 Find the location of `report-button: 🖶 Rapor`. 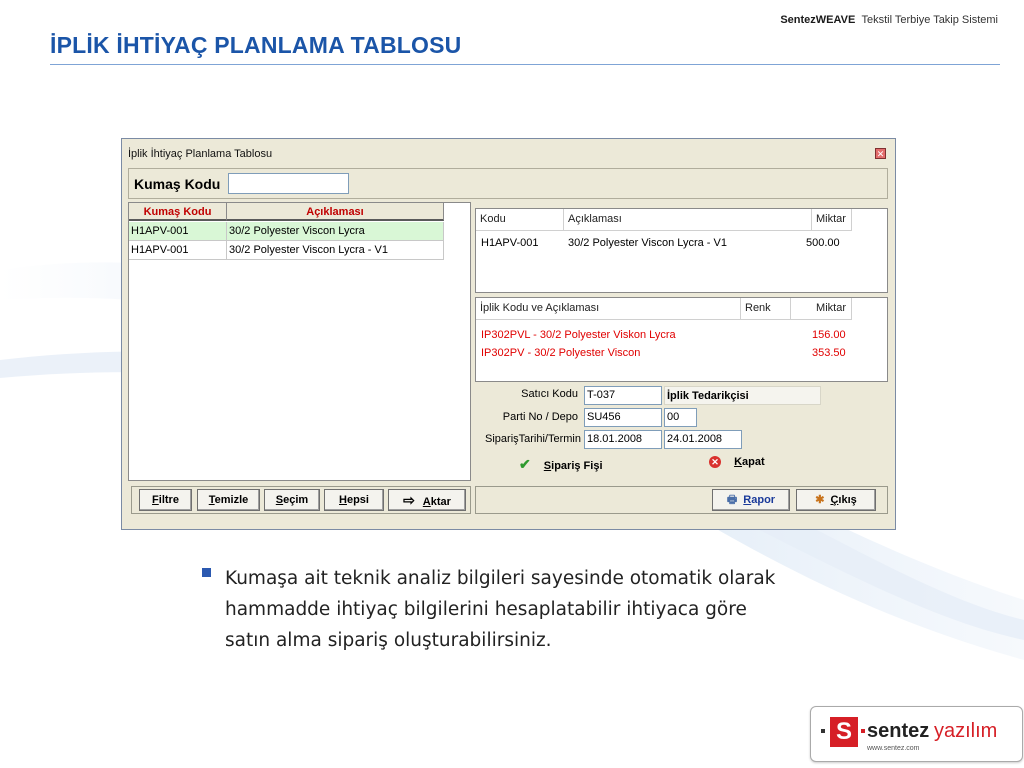

report-button: 🖶 Rapor is located at coordinates (751, 500).